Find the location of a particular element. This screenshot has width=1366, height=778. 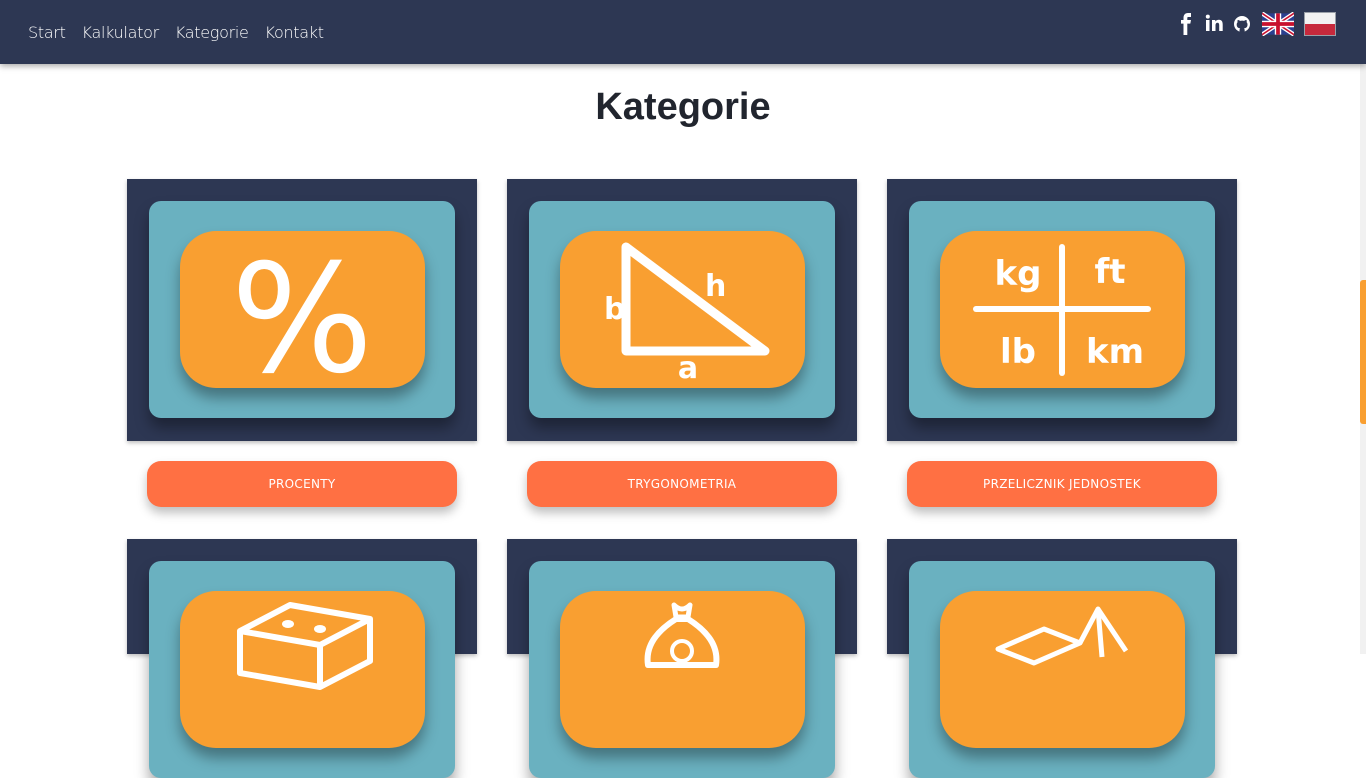

category-card-trygonometria: b h a is located at coordinates (682, 310).